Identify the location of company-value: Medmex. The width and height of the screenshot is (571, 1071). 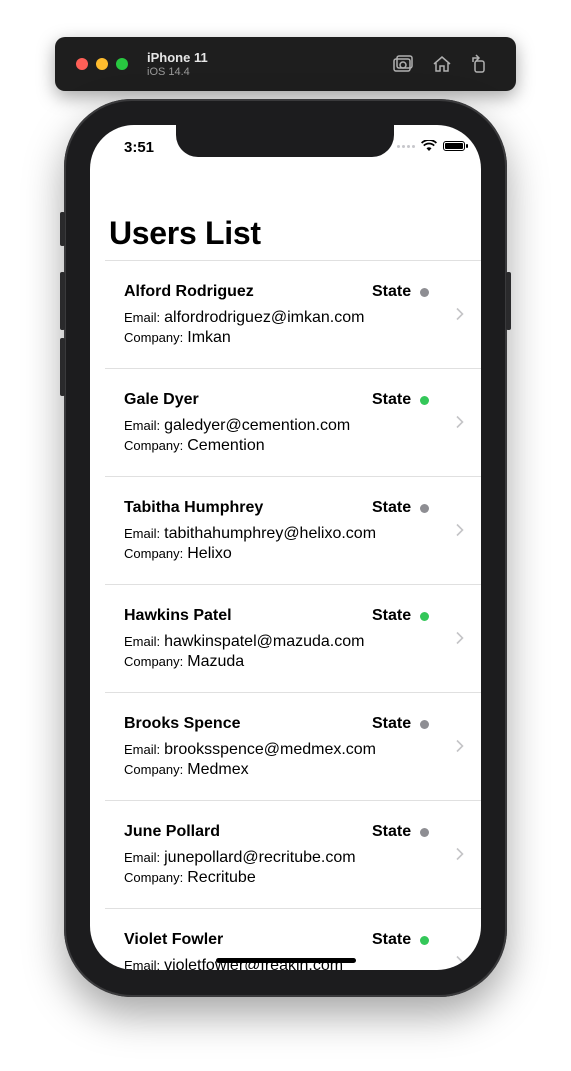
(218, 769).